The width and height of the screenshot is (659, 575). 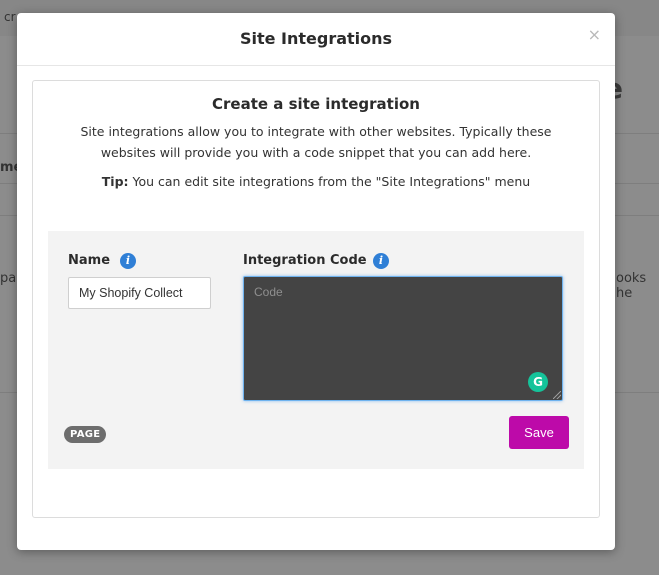 I want to click on page-badge: PAGE, so click(x=85, y=434).